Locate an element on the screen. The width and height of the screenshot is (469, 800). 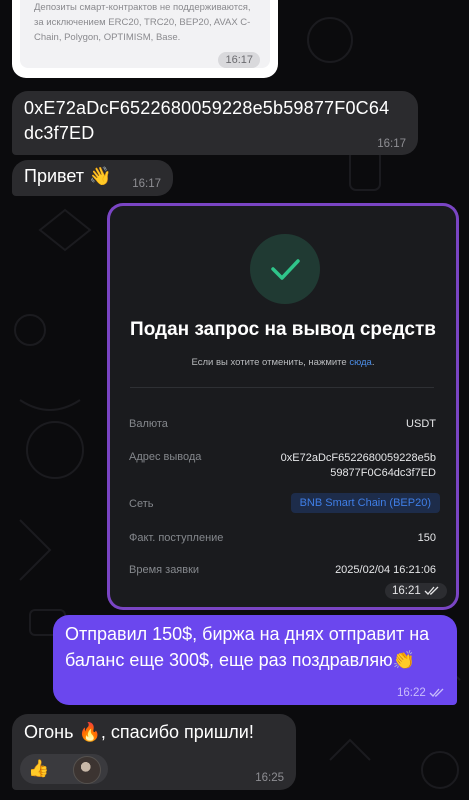
row-value-time: 2025/02/04 16:21:06 is located at coordinates (385, 570).